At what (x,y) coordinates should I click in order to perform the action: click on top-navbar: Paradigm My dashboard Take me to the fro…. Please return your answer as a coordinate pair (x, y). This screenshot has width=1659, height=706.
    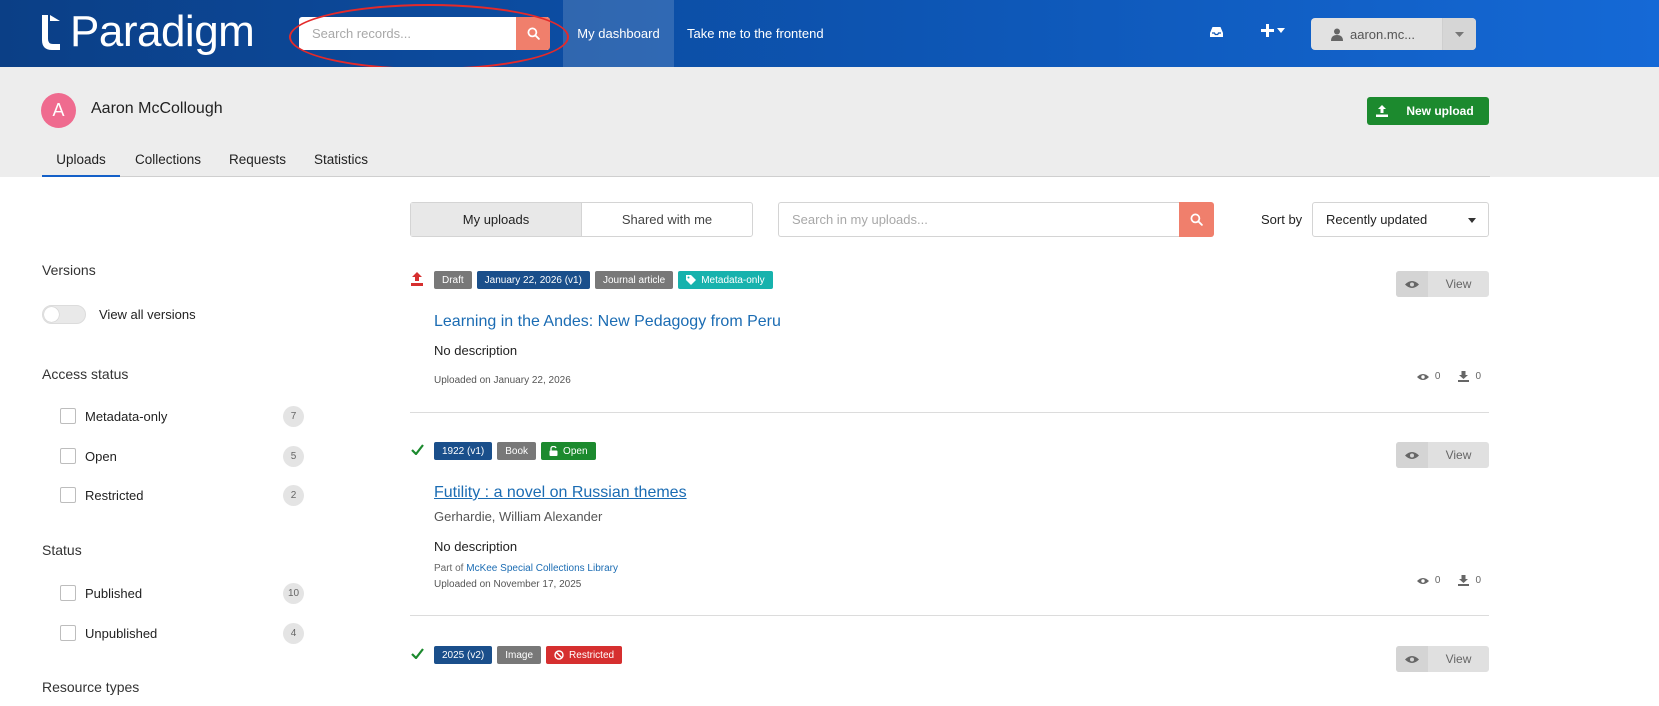
    Looking at the image, I should click on (829, 33).